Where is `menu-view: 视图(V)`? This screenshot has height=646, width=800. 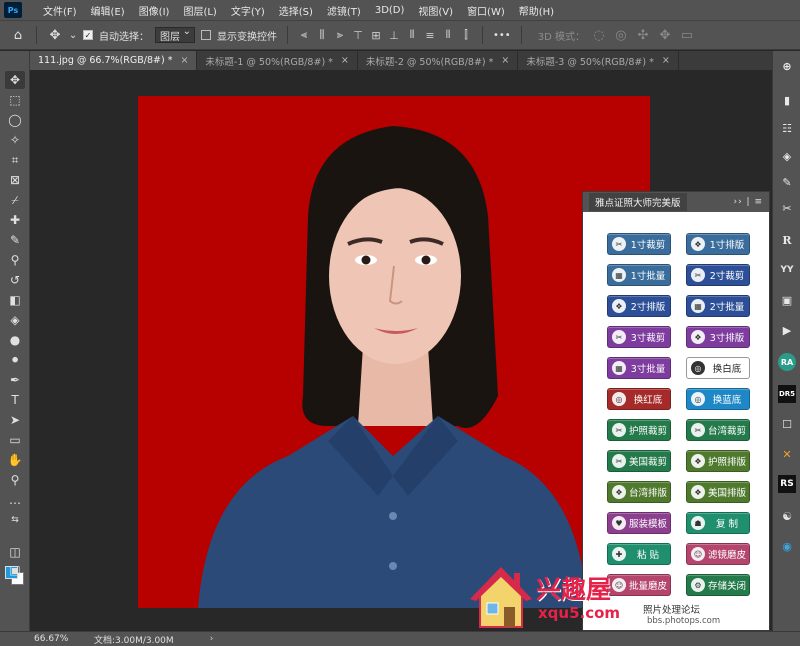
menu-view: 视图(V) is located at coordinates (435, 10).